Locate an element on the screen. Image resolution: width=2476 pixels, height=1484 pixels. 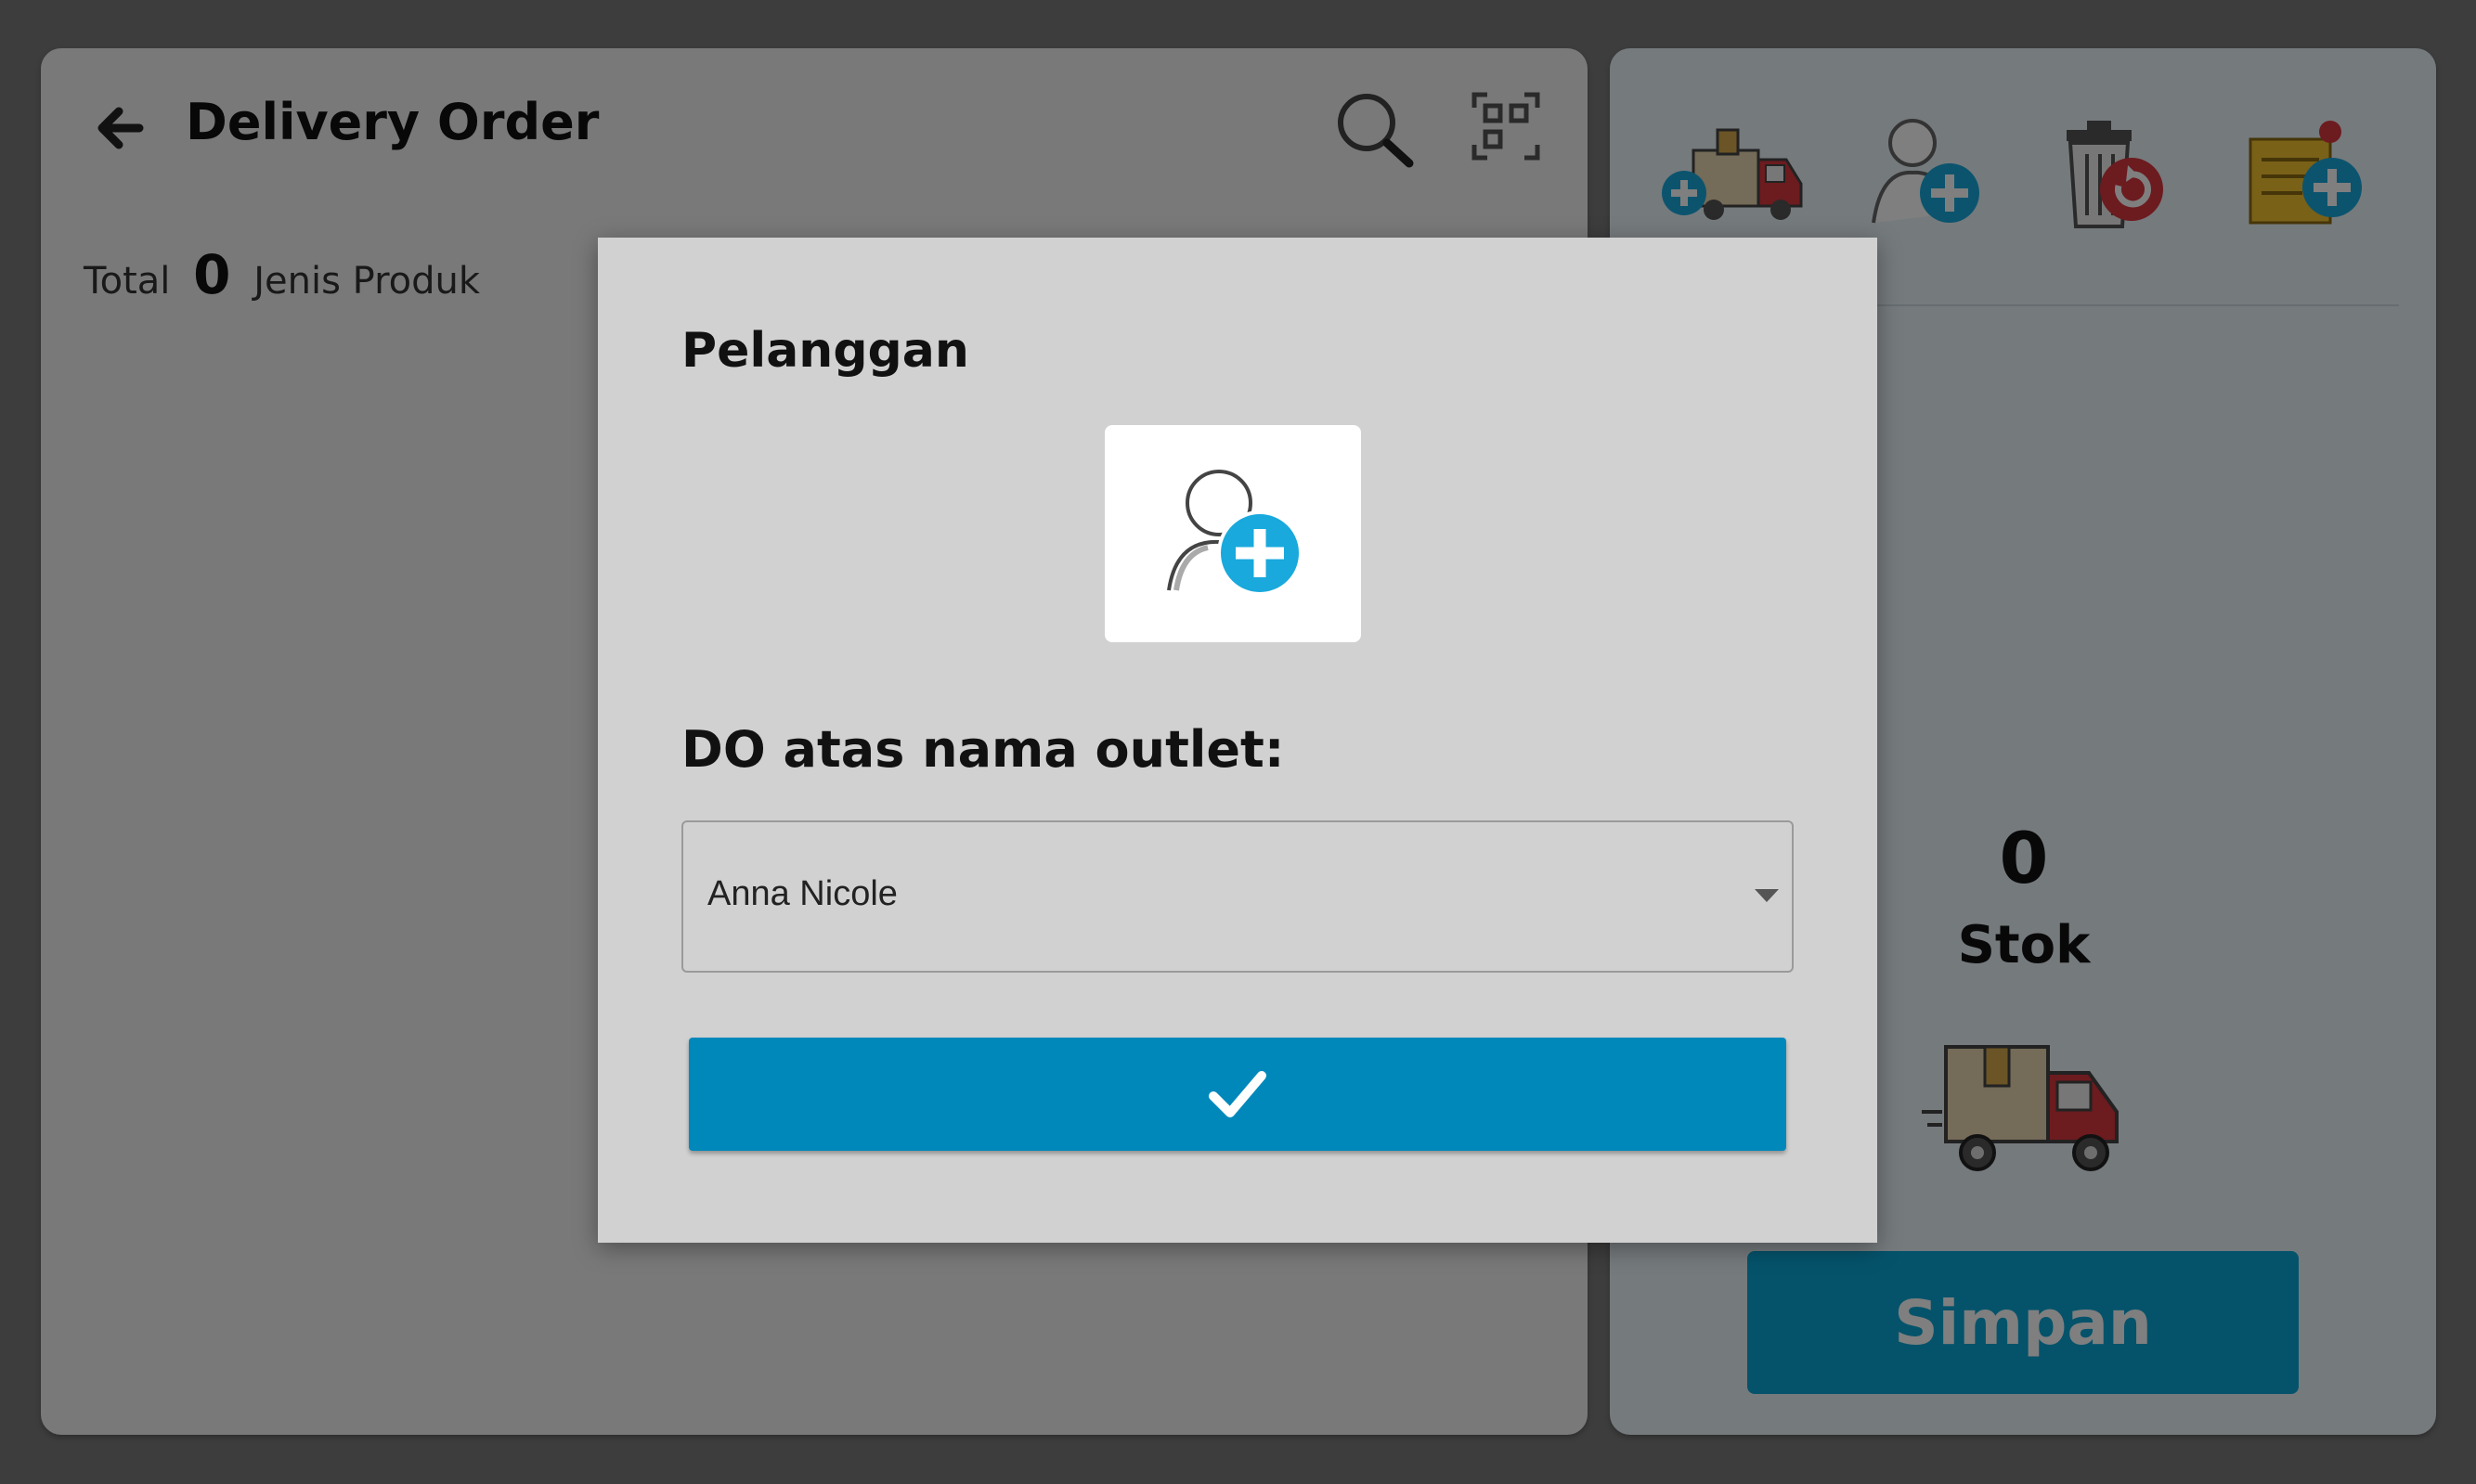
confirm-button is located at coordinates (1237, 1094).